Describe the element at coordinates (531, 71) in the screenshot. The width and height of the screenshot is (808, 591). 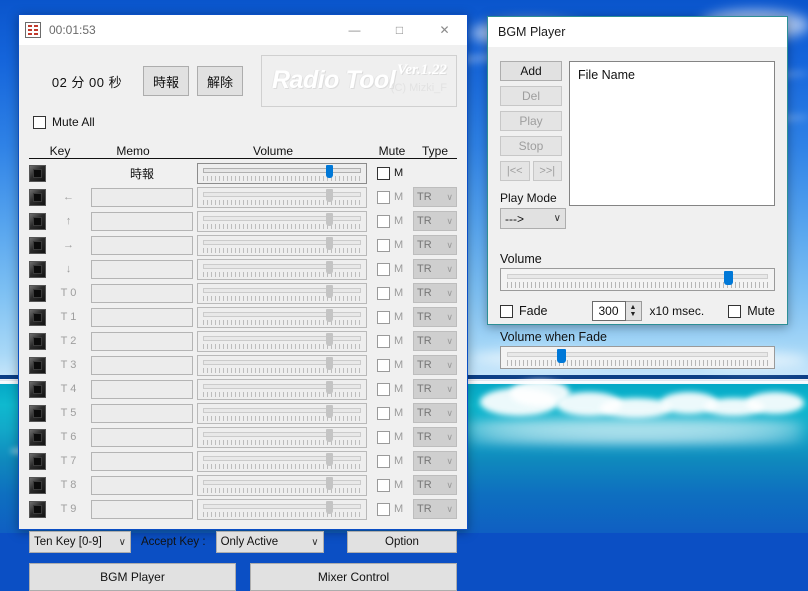
I see `add-button: Add` at that location.